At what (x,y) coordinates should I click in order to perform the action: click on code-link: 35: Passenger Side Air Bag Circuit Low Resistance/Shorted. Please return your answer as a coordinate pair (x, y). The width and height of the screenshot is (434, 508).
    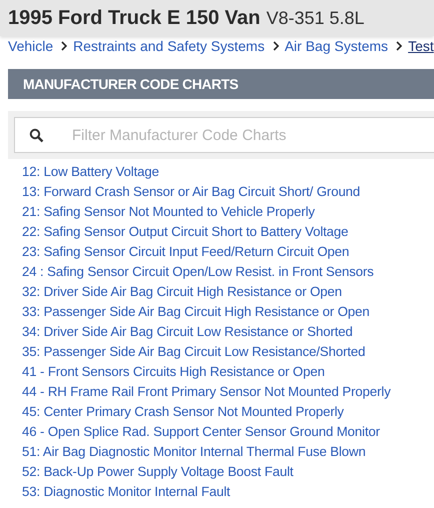
    Looking at the image, I should click on (228, 352).